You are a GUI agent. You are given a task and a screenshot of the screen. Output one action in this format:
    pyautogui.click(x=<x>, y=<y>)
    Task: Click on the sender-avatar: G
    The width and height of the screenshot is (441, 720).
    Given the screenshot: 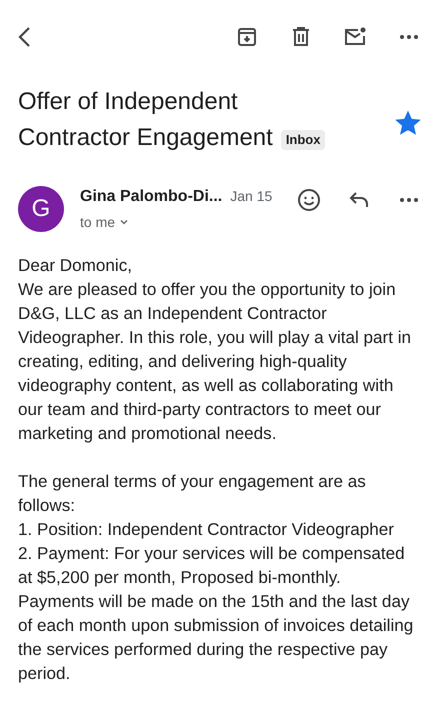 What is the action you would take?
    pyautogui.click(x=41, y=209)
    